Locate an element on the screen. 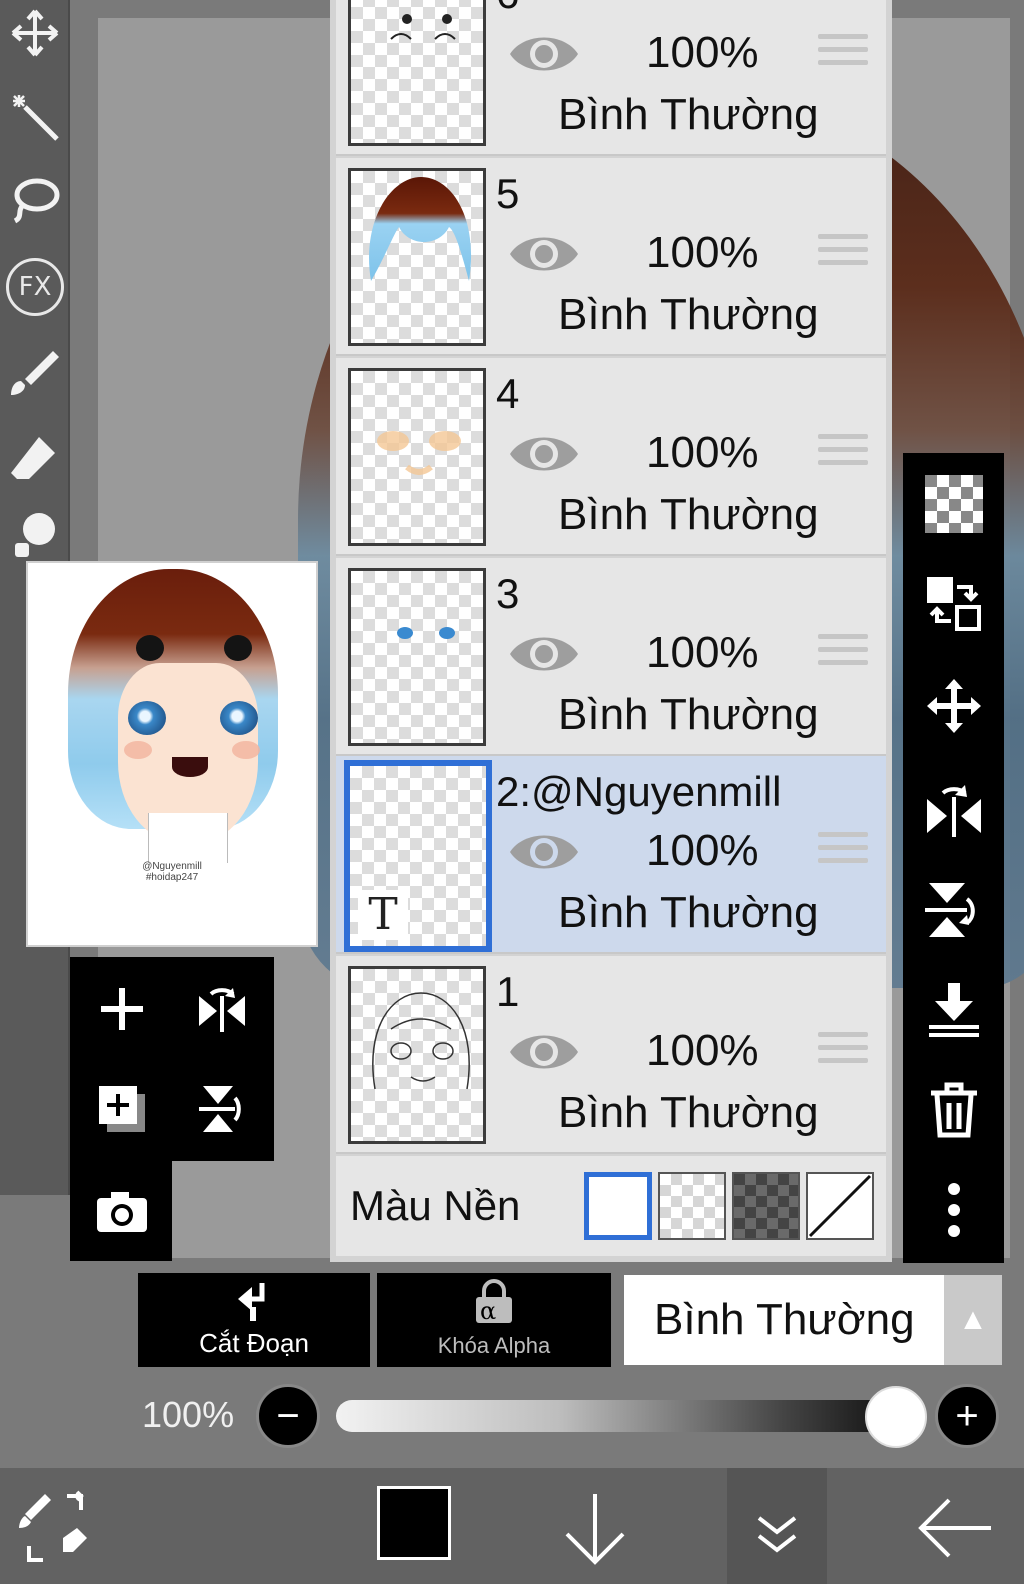 This screenshot has width=1024, height=1584. opacity-slider is located at coordinates (616, 1416).